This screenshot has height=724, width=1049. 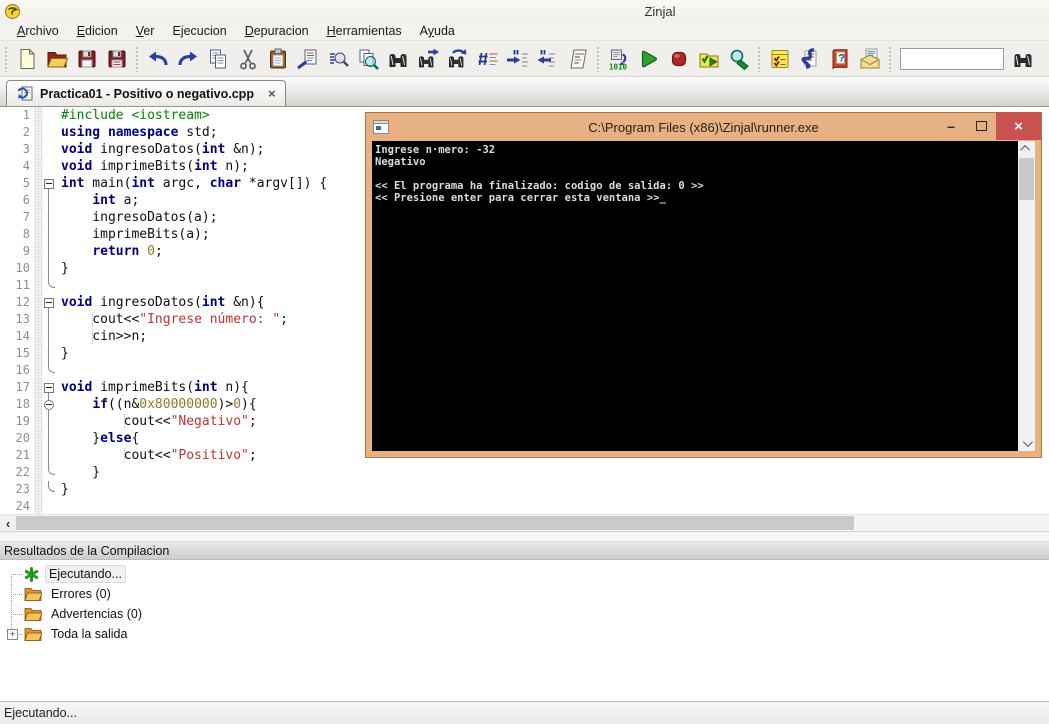 What do you see at coordinates (524, 472) in the screenshot?
I see `code-line: 22 }` at bounding box center [524, 472].